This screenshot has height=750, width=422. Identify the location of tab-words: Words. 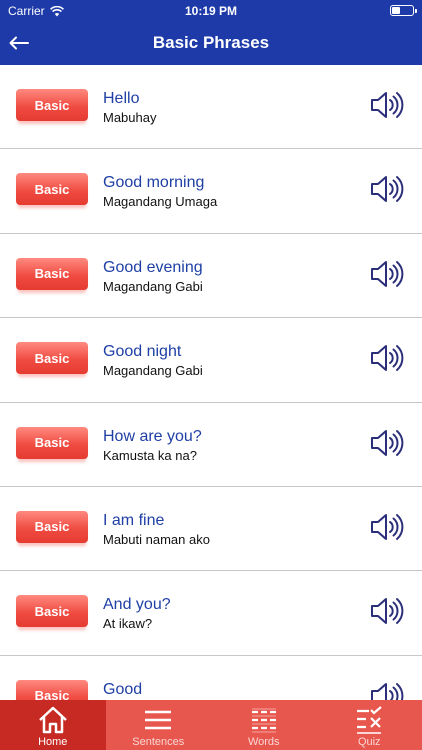
(264, 725).